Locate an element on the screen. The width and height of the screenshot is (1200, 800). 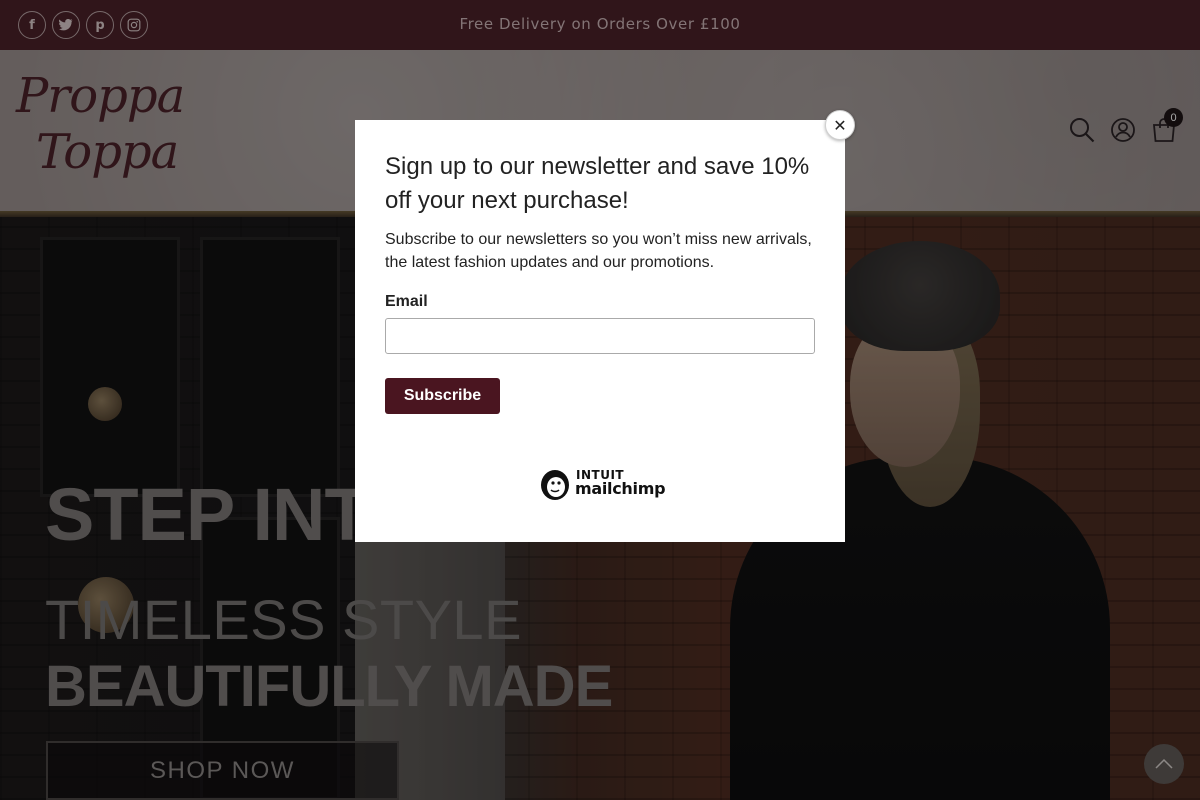
mailchimp-wordmark: mailchimp is located at coordinates (620, 488).